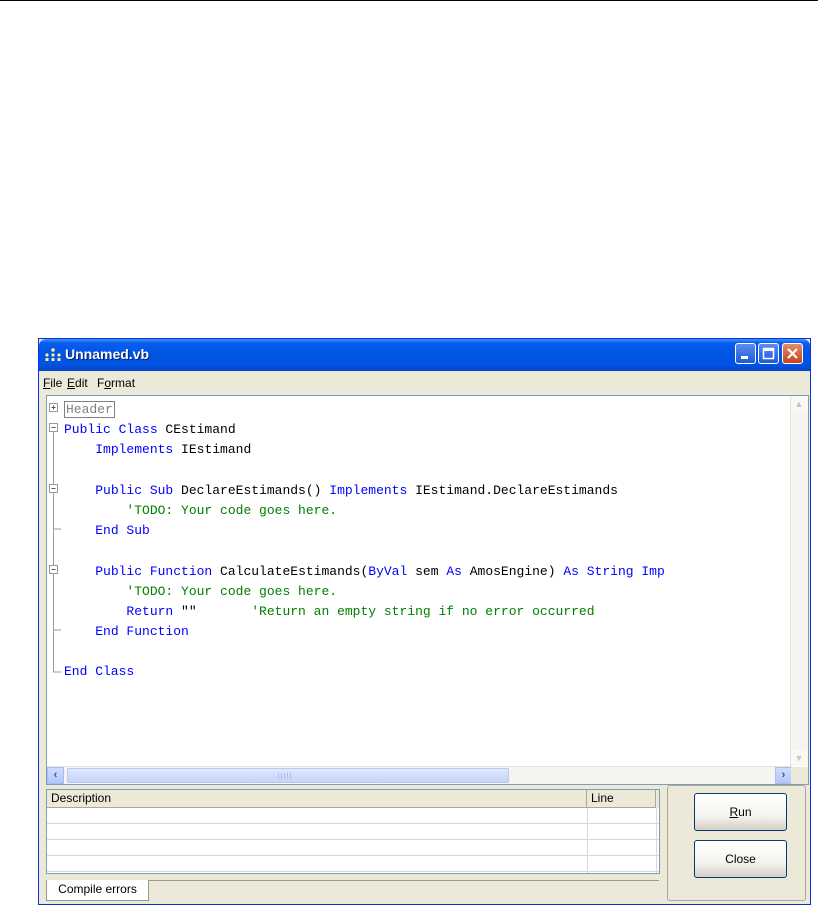  I want to click on compile-errors-list: Description Line, so click(353, 831).